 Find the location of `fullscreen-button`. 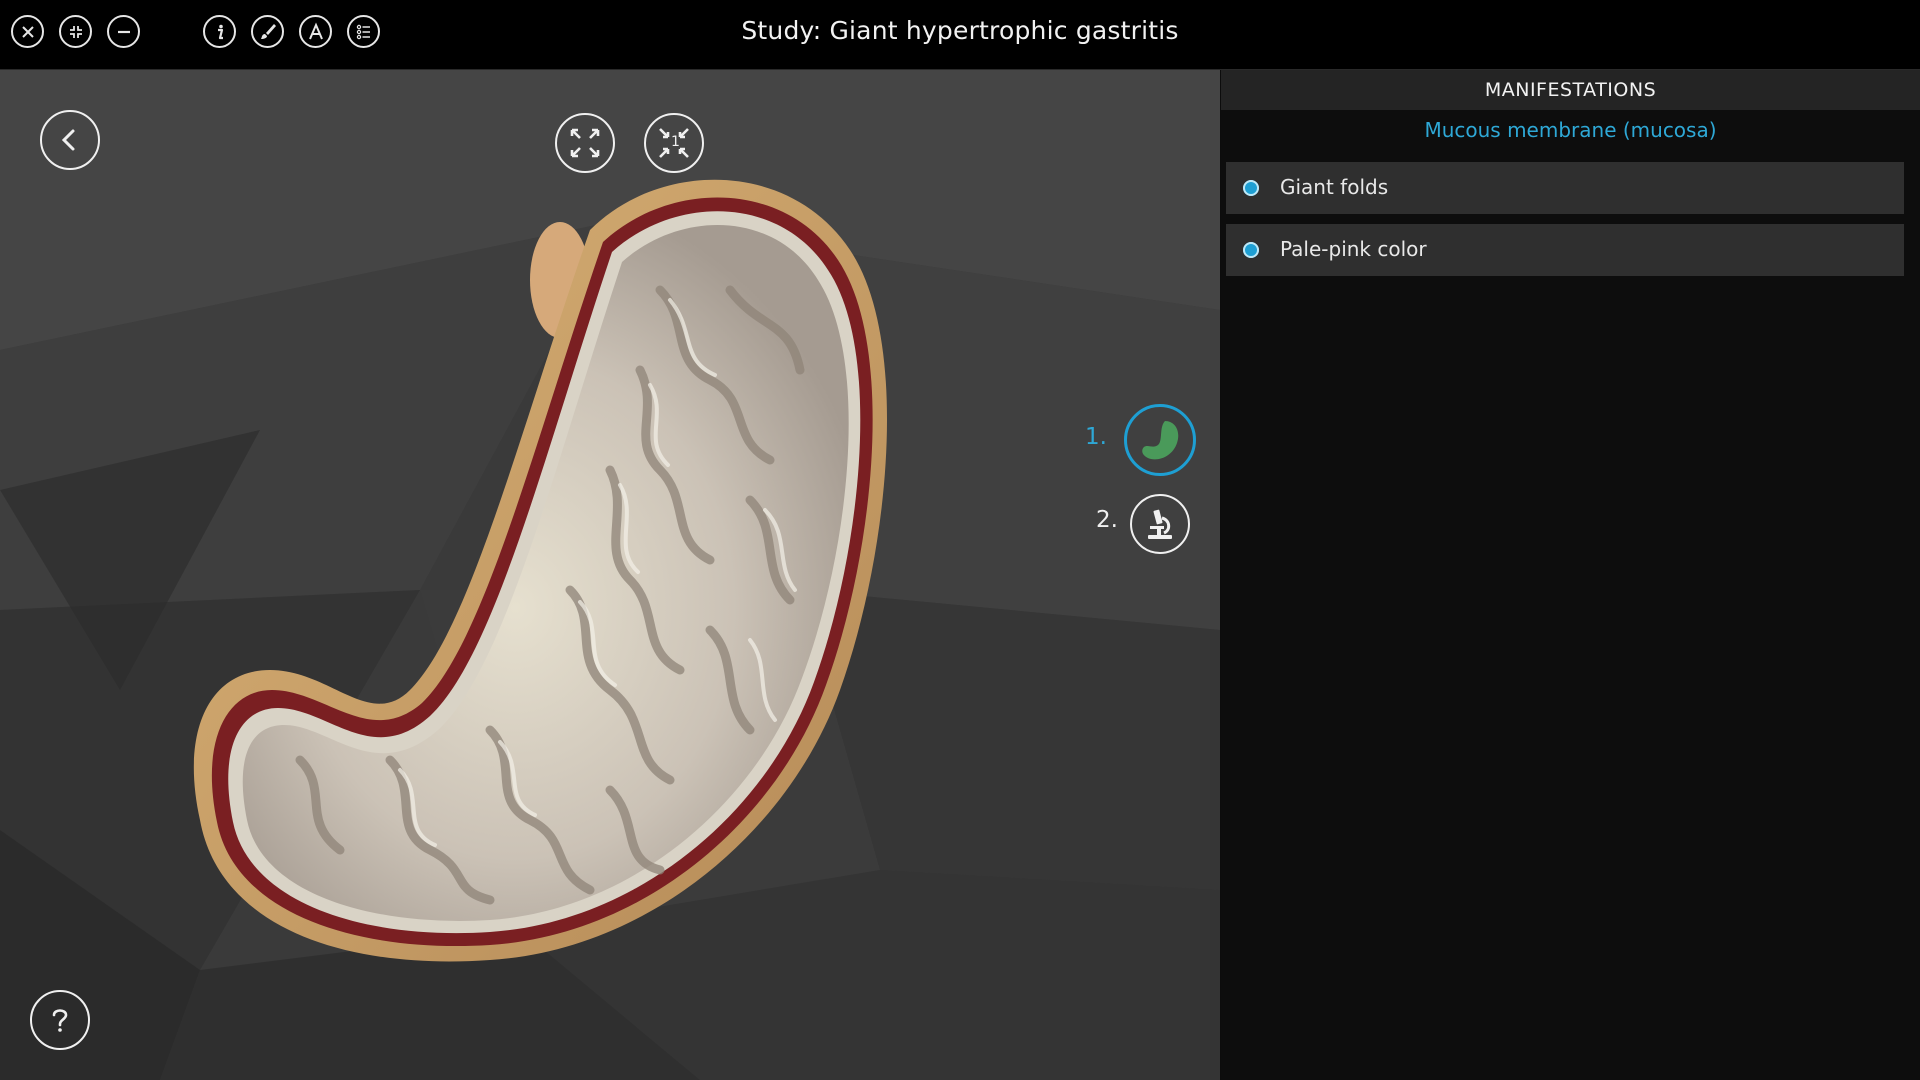

fullscreen-button is located at coordinates (585, 143).